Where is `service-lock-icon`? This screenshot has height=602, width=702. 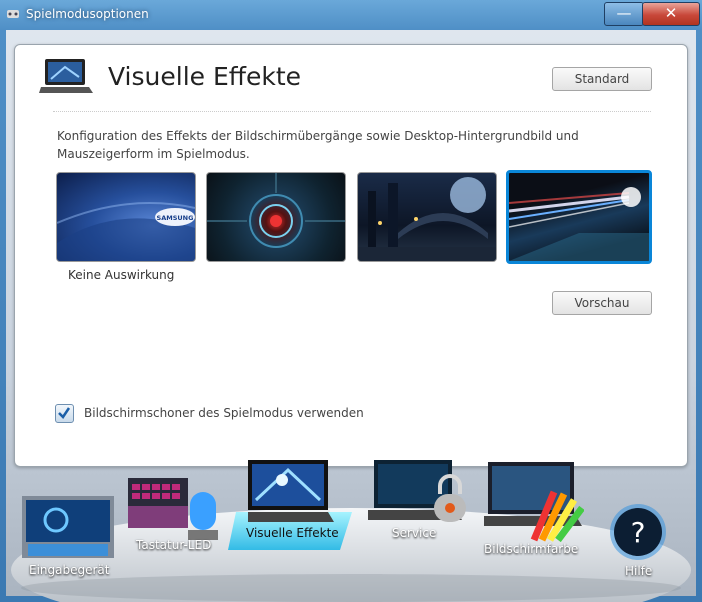 service-lock-icon is located at coordinates (415, 491).